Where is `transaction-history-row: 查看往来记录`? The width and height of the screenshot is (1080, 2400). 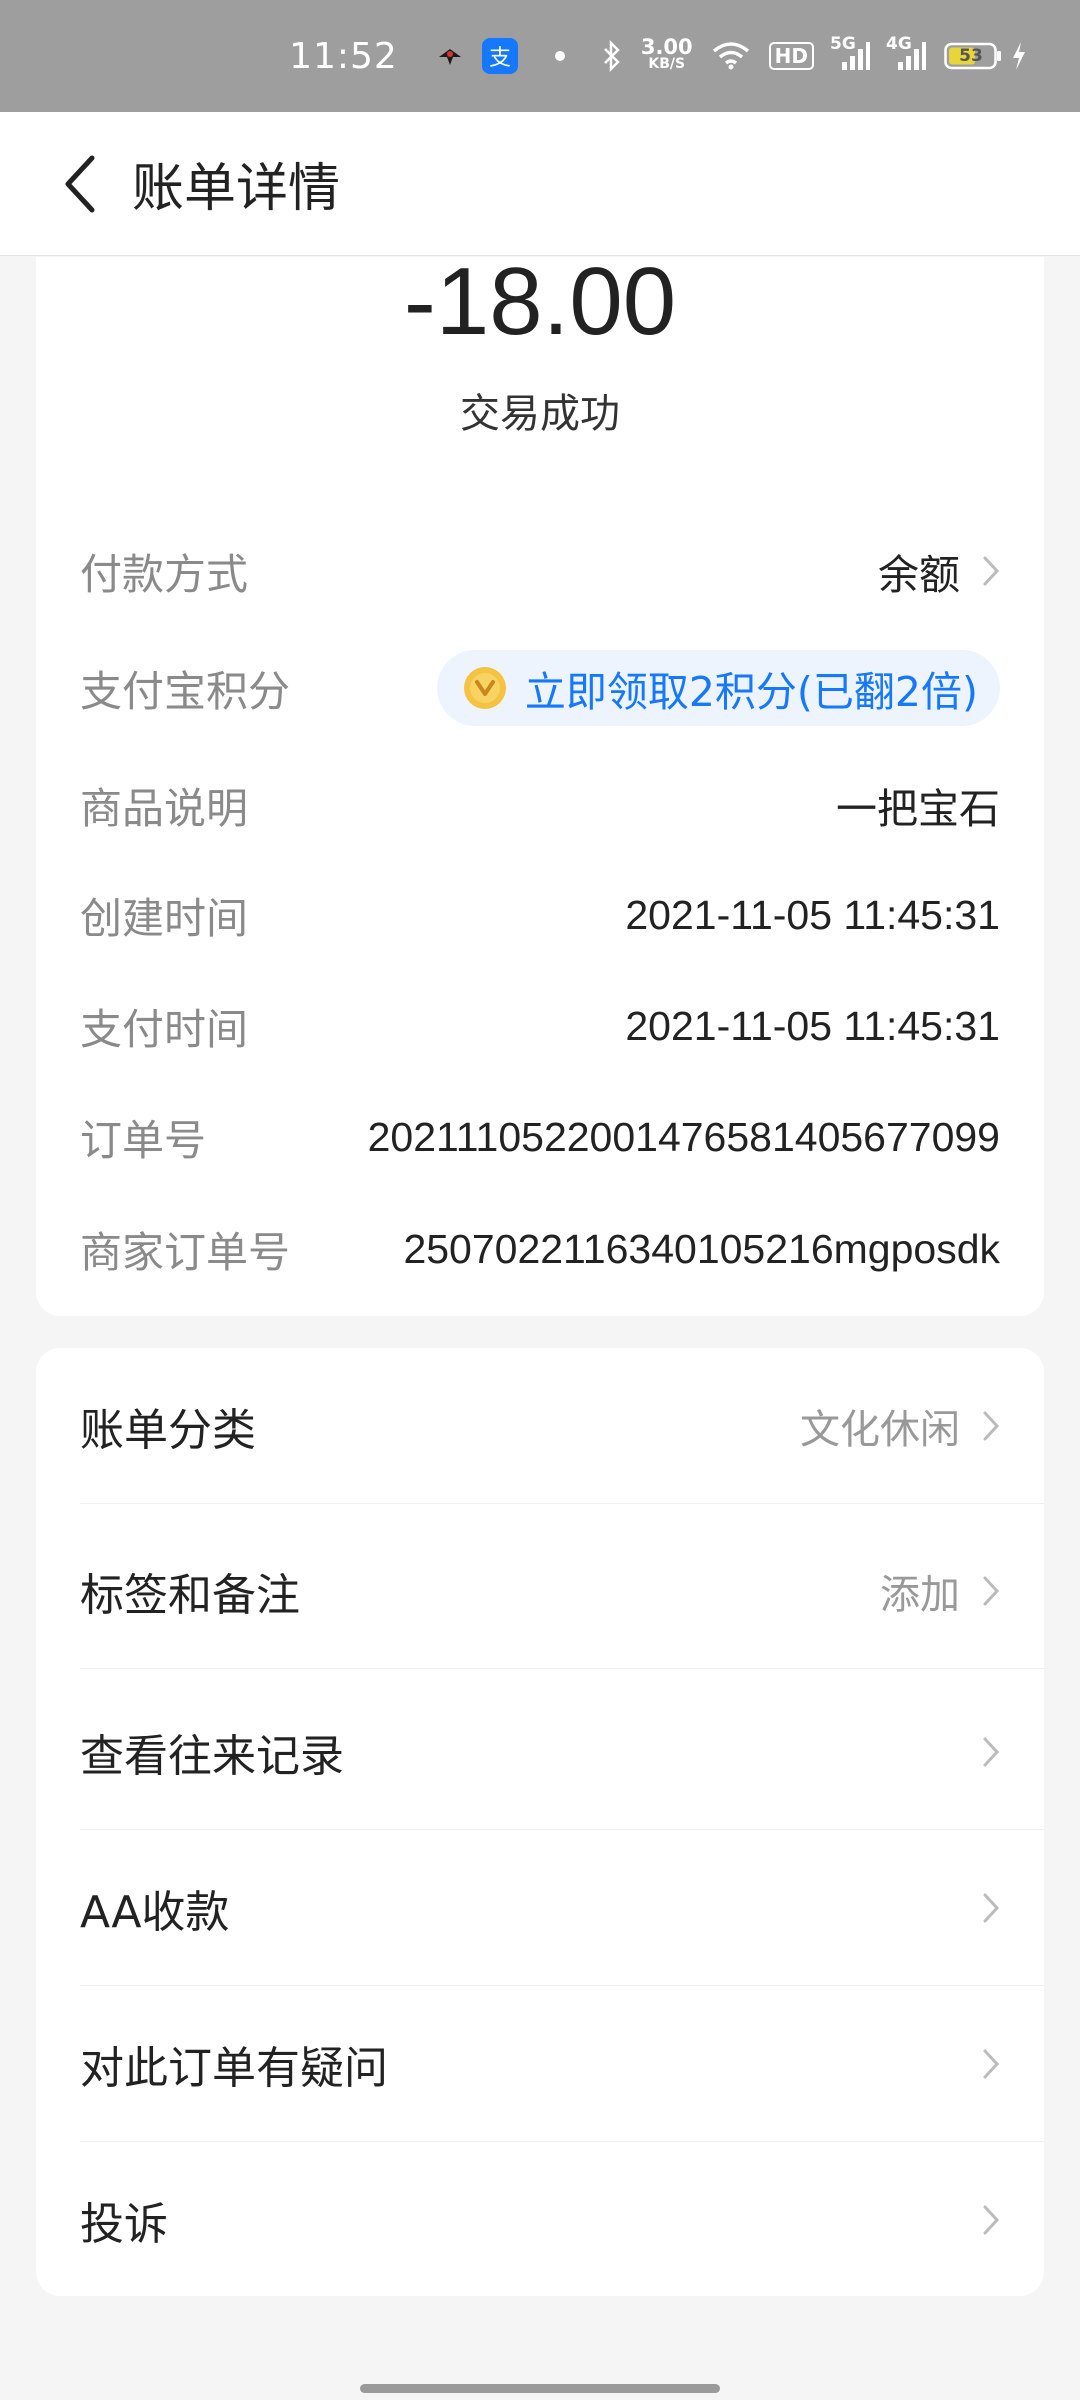 transaction-history-row: 查看往来记录 is located at coordinates (562, 1752).